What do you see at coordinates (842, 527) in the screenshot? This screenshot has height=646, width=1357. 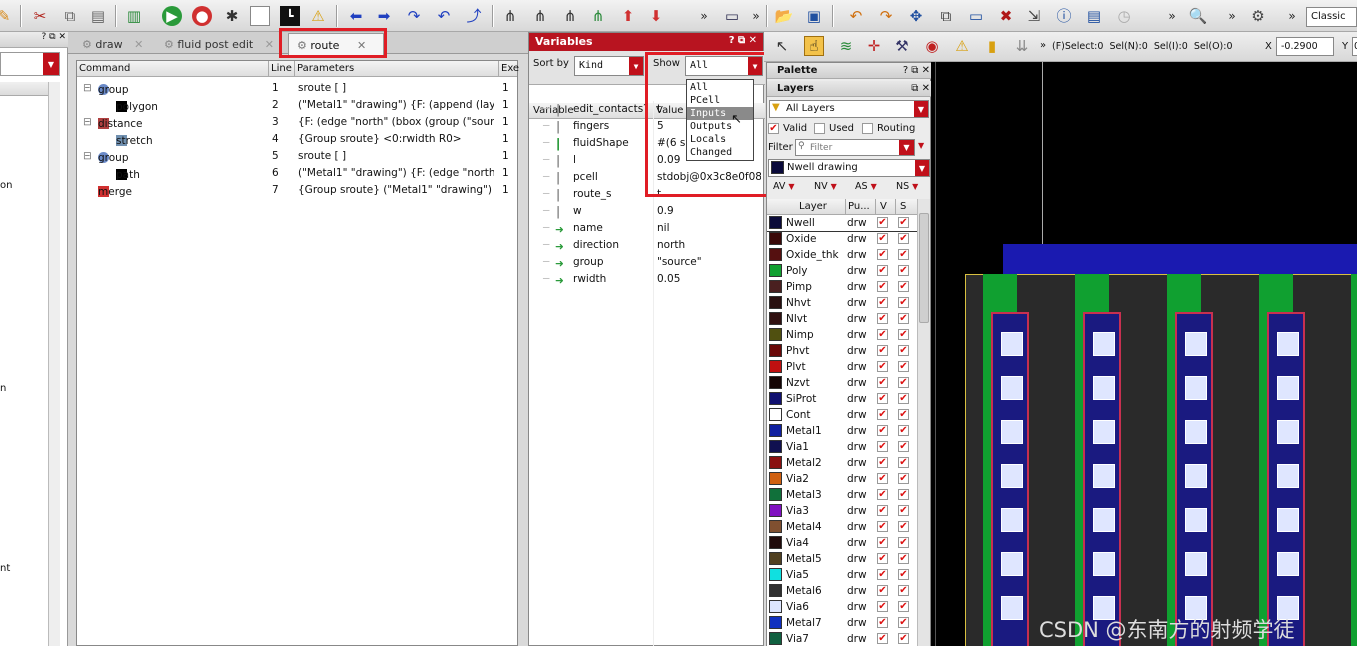 I see `layer-row: Metal4 drw ✔ ✔` at bounding box center [842, 527].